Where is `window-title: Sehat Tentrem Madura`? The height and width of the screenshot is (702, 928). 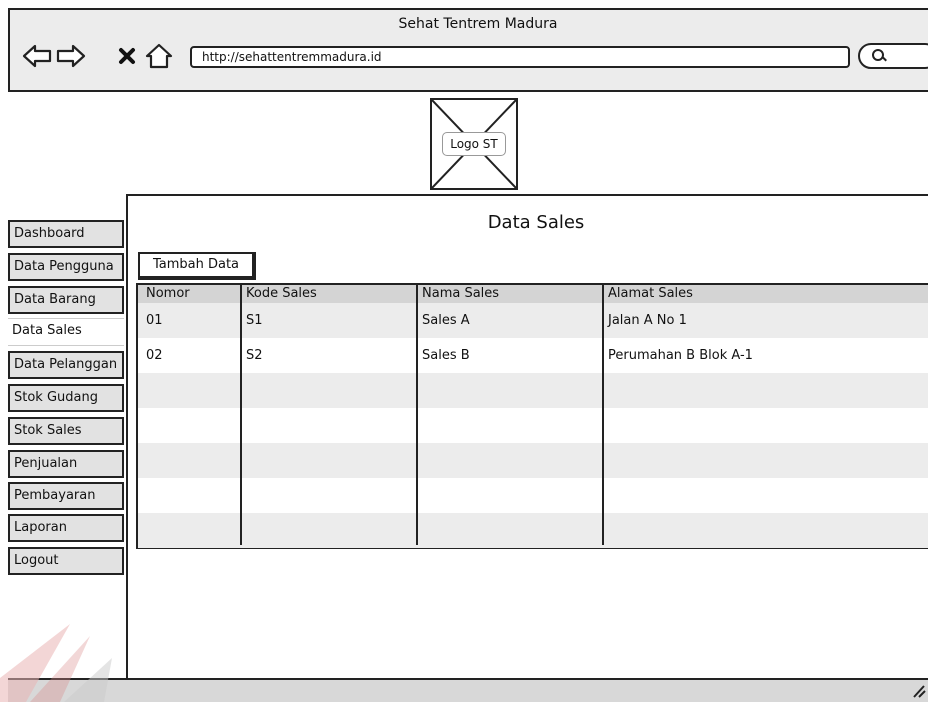
window-title: Sehat Tentrem Madura is located at coordinates (478, 24).